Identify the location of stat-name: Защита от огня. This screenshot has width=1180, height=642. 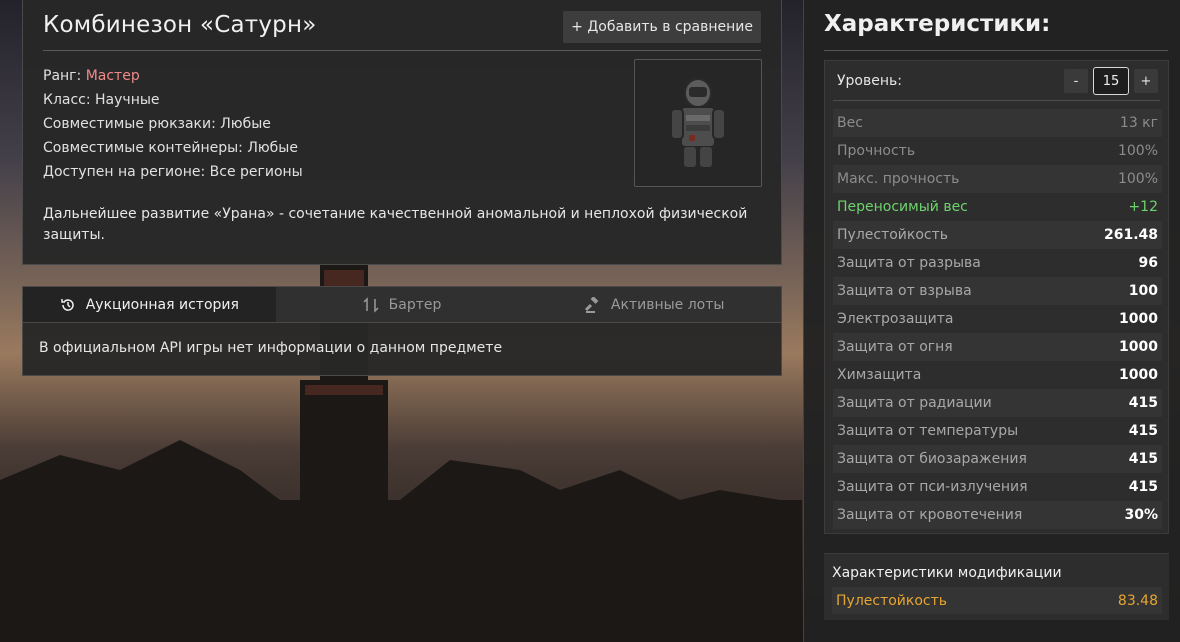
(895, 347).